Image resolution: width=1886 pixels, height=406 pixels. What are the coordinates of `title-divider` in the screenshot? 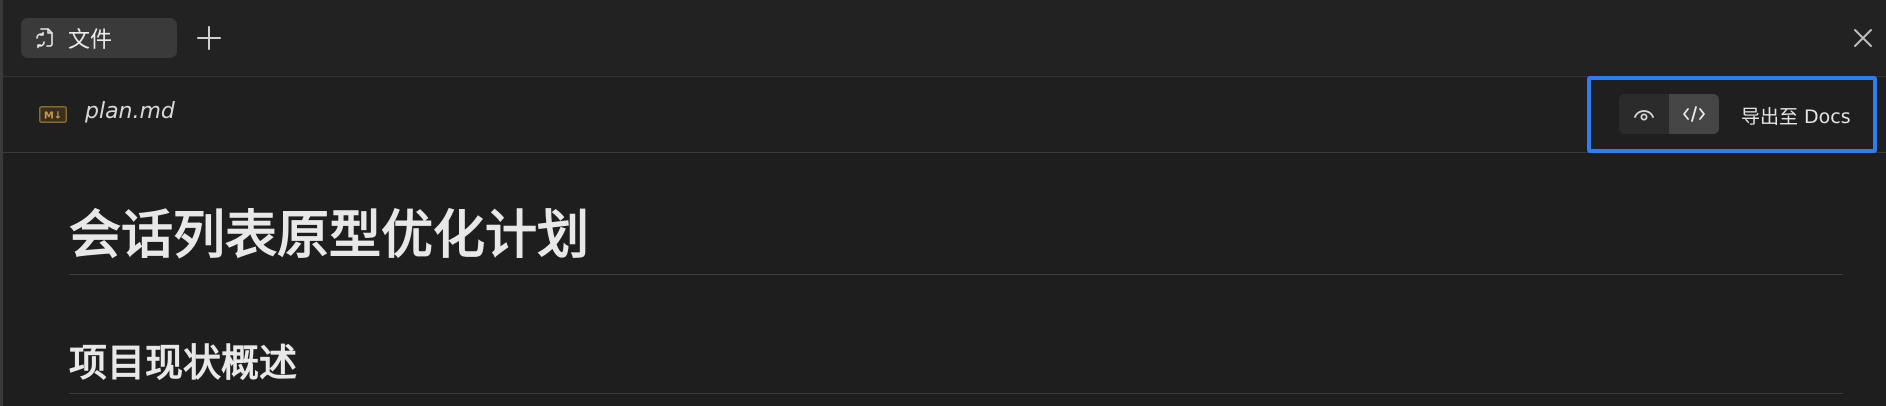 It's located at (956, 274).